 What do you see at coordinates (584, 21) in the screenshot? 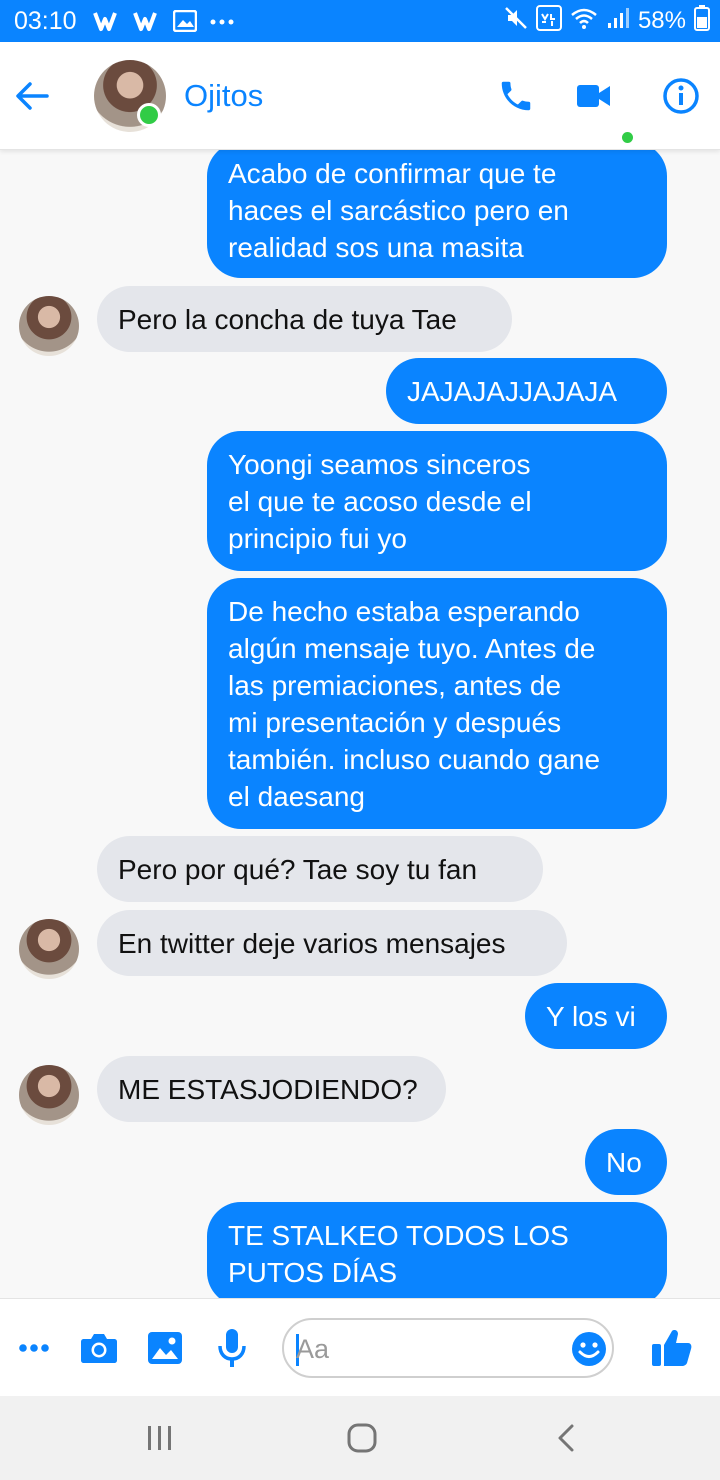
I see `wifi-icon` at bounding box center [584, 21].